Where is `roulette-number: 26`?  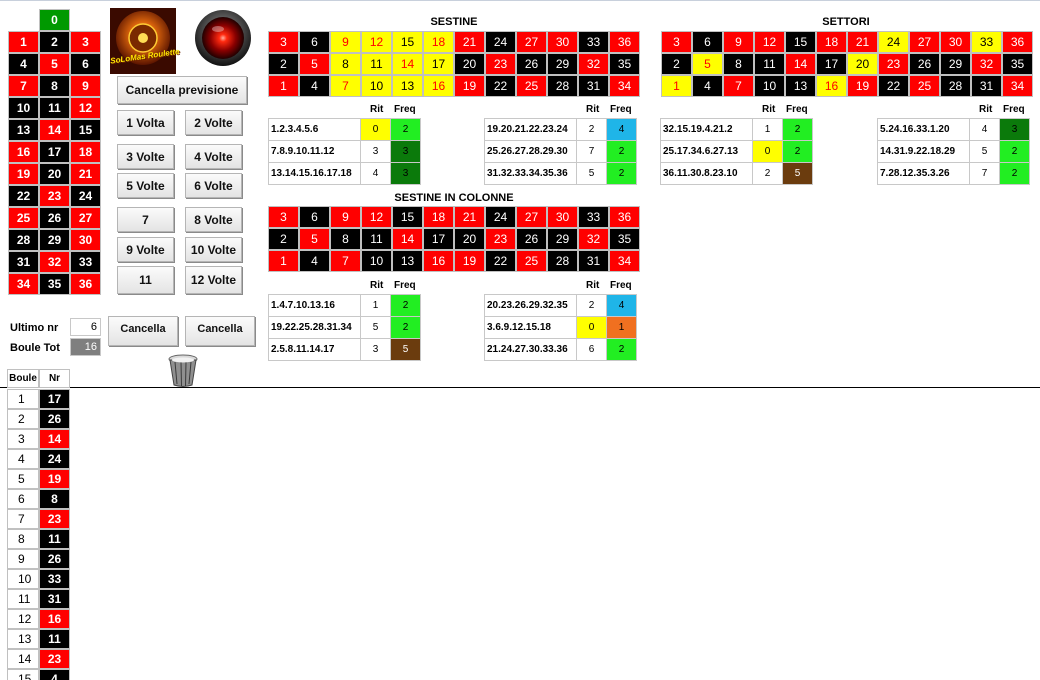 roulette-number: 26 is located at coordinates (54, 218).